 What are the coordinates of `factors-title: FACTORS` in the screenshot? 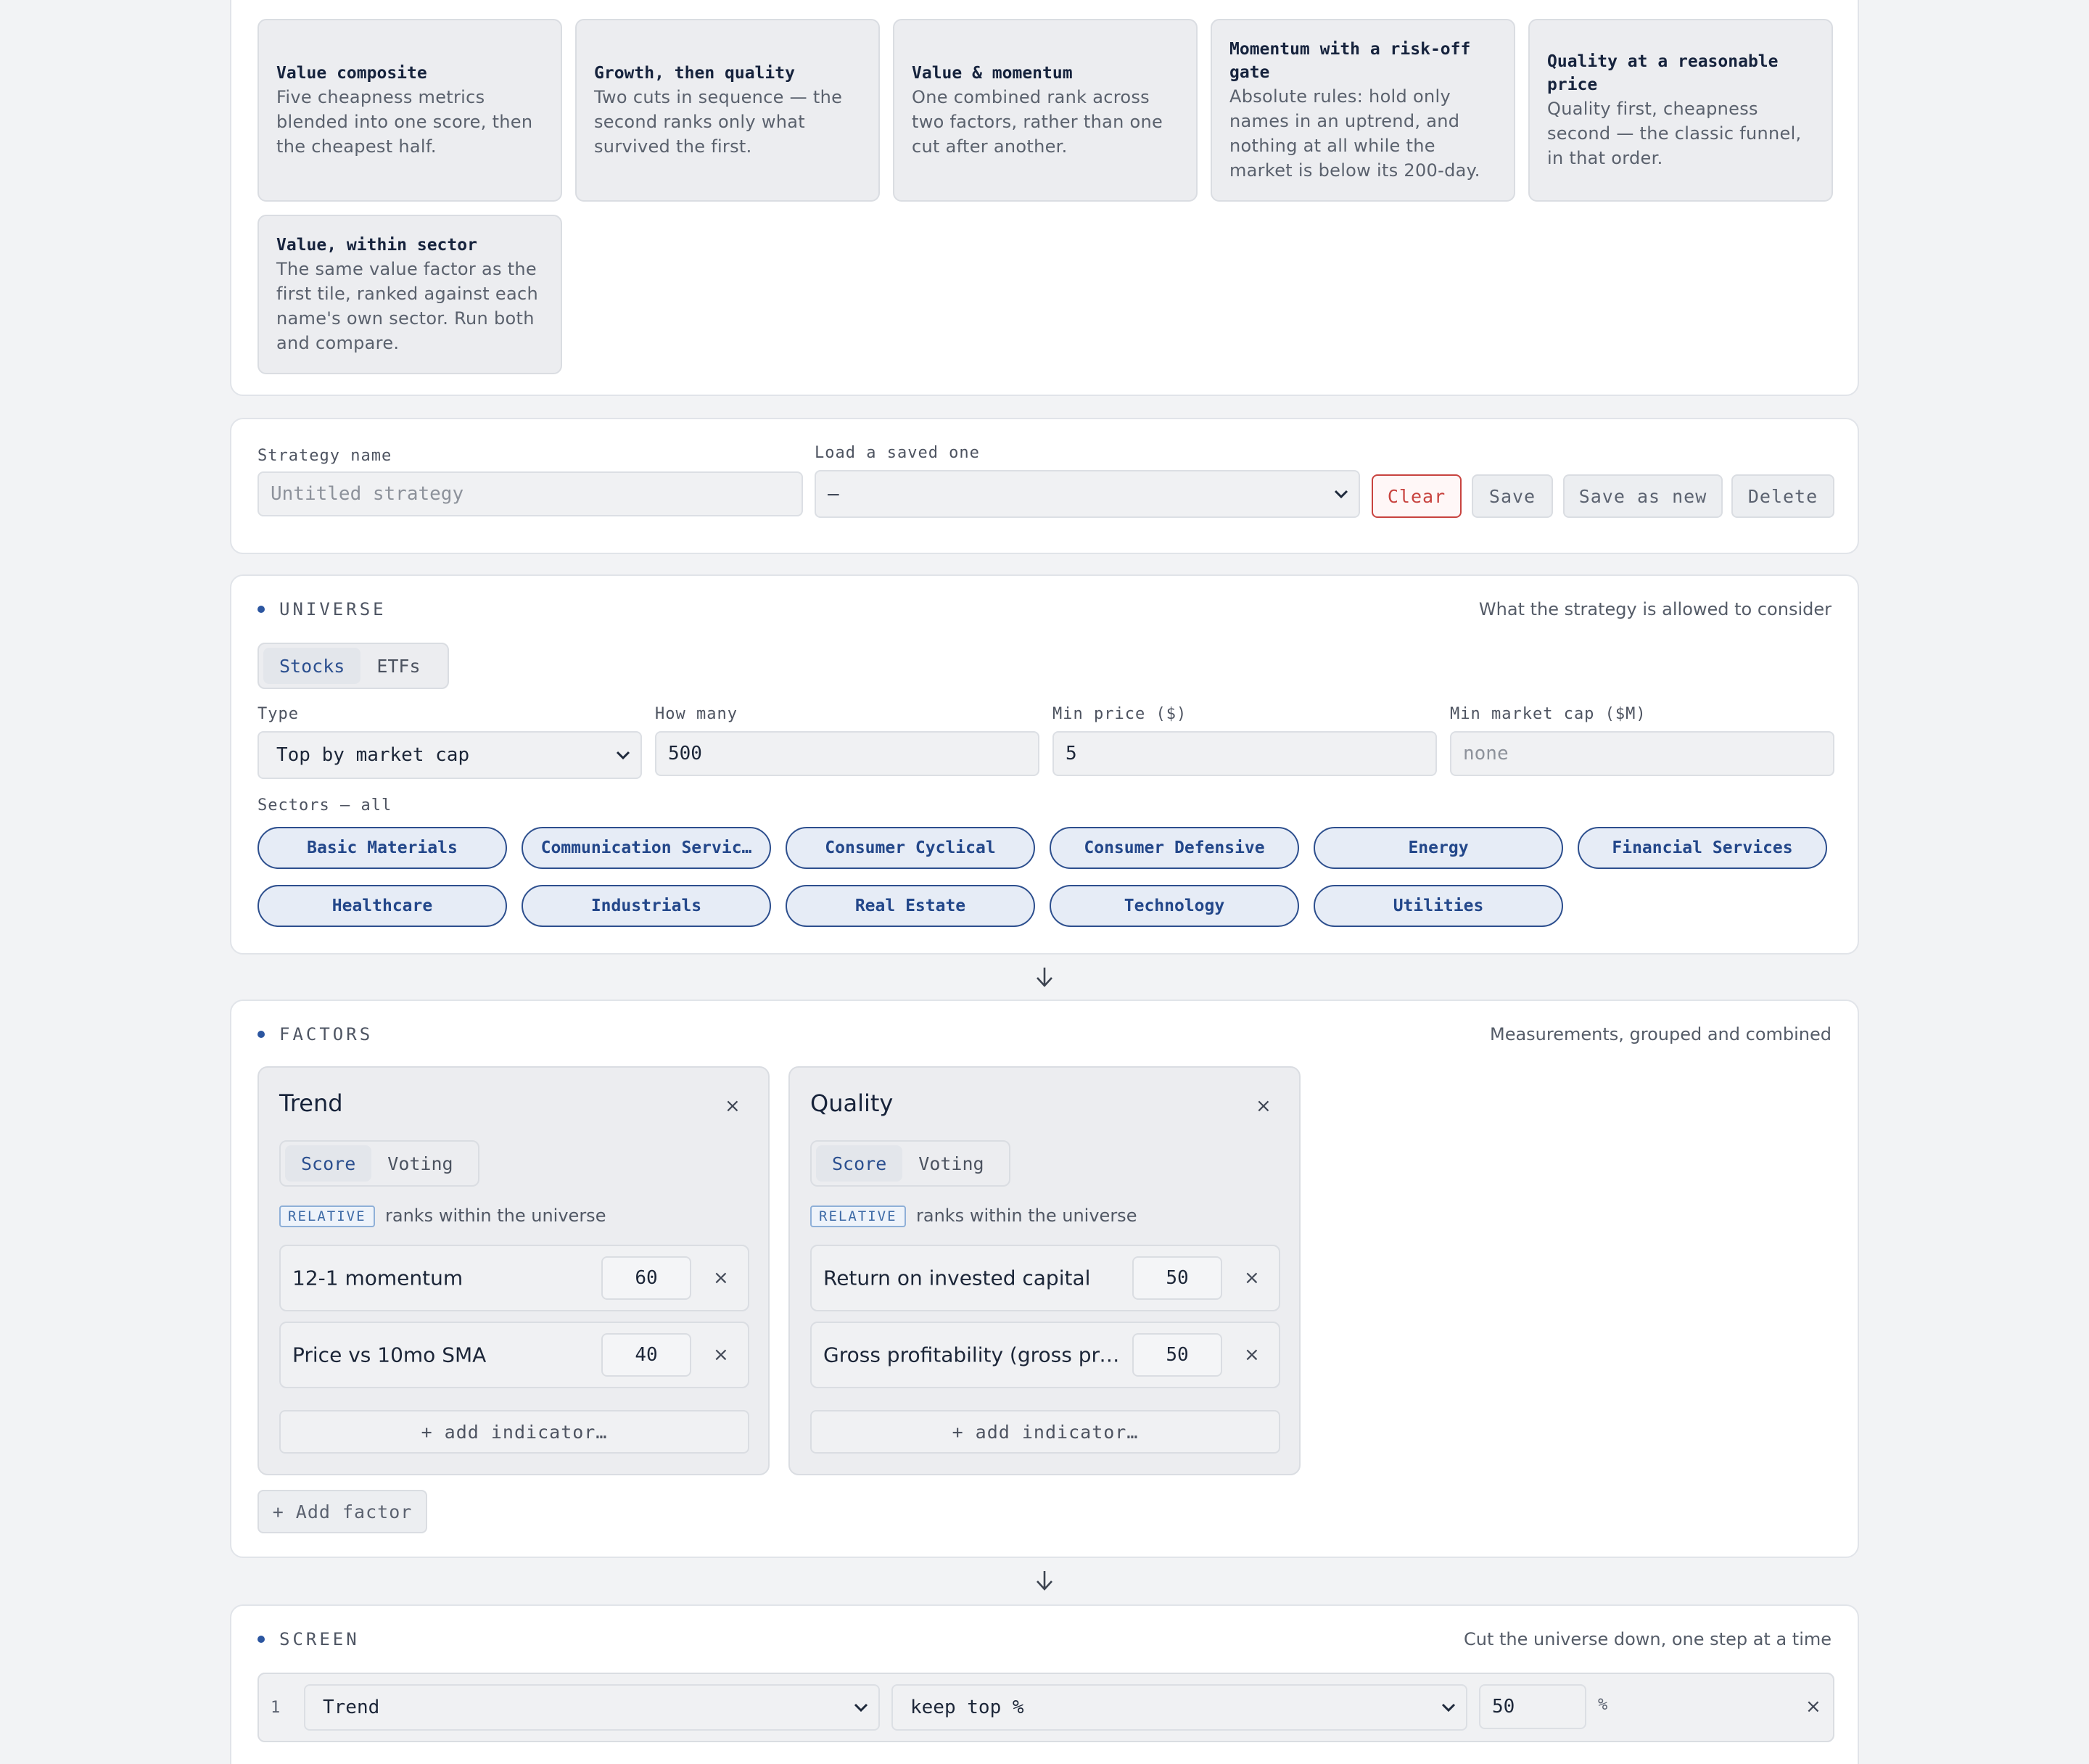 It's located at (326, 1034).